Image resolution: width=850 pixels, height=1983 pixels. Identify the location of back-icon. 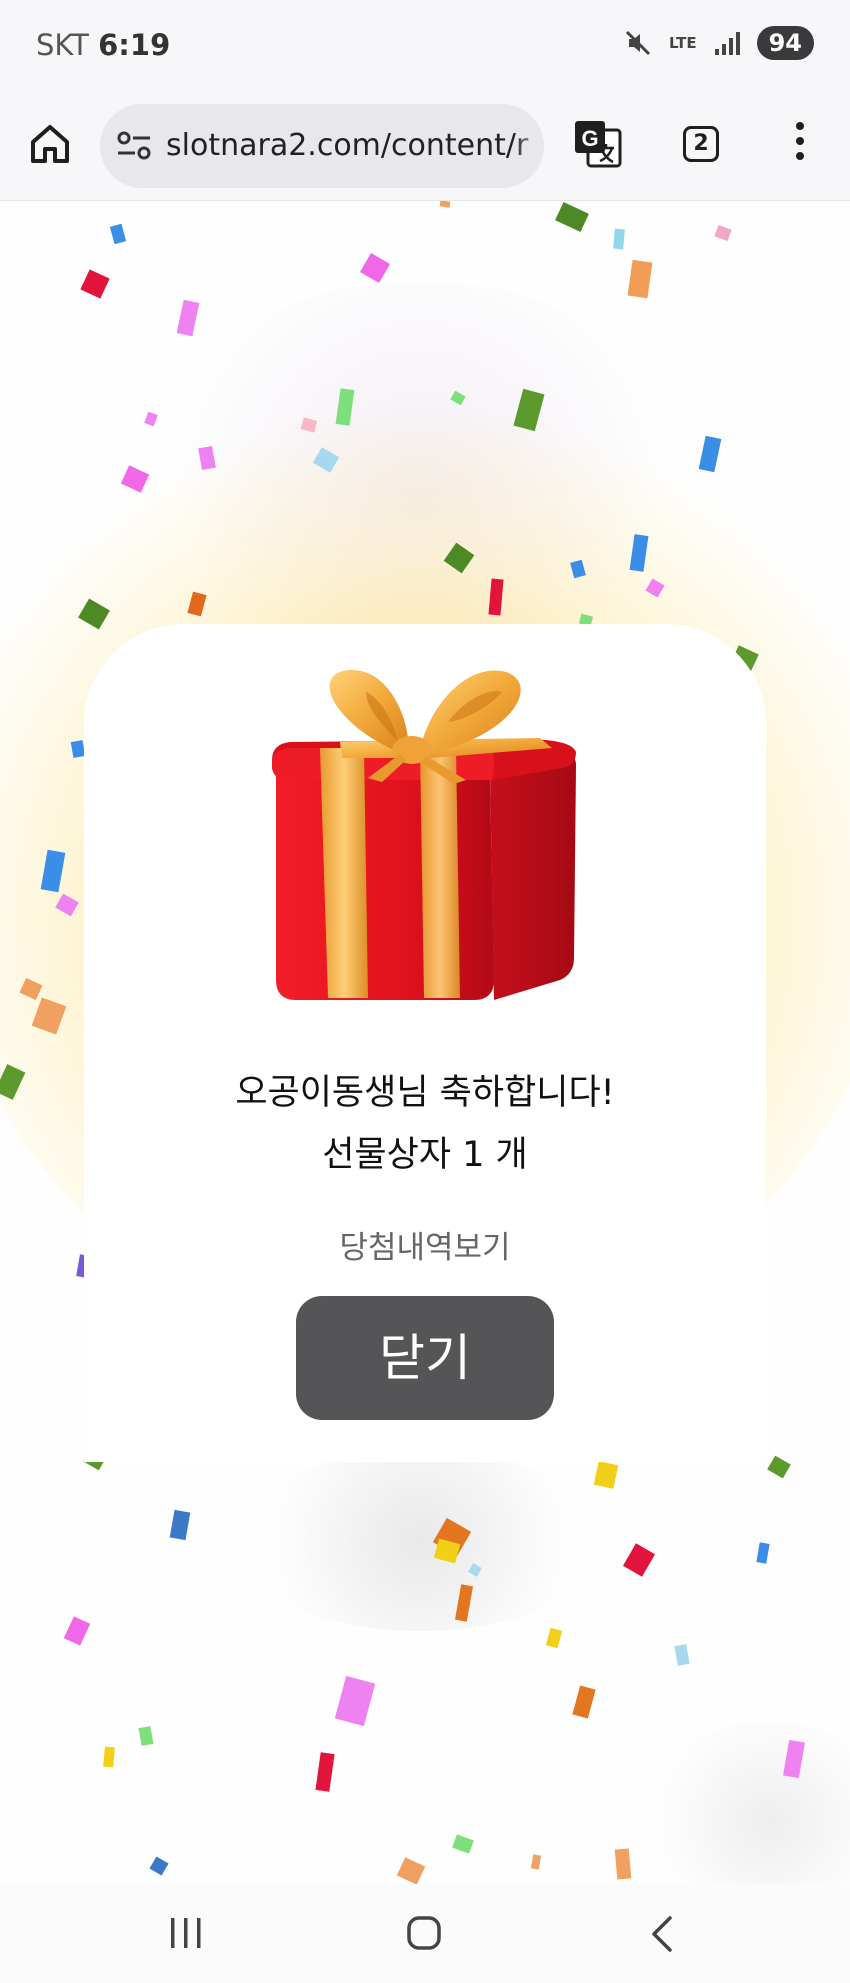
(662, 1934).